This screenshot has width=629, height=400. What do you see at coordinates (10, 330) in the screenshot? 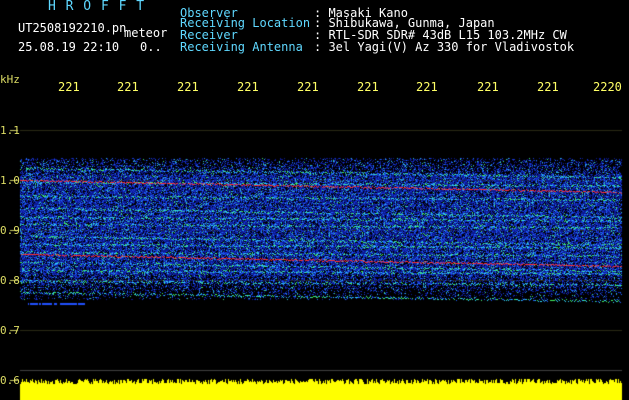
I see `y-tick-label: 0.7` at bounding box center [10, 330].